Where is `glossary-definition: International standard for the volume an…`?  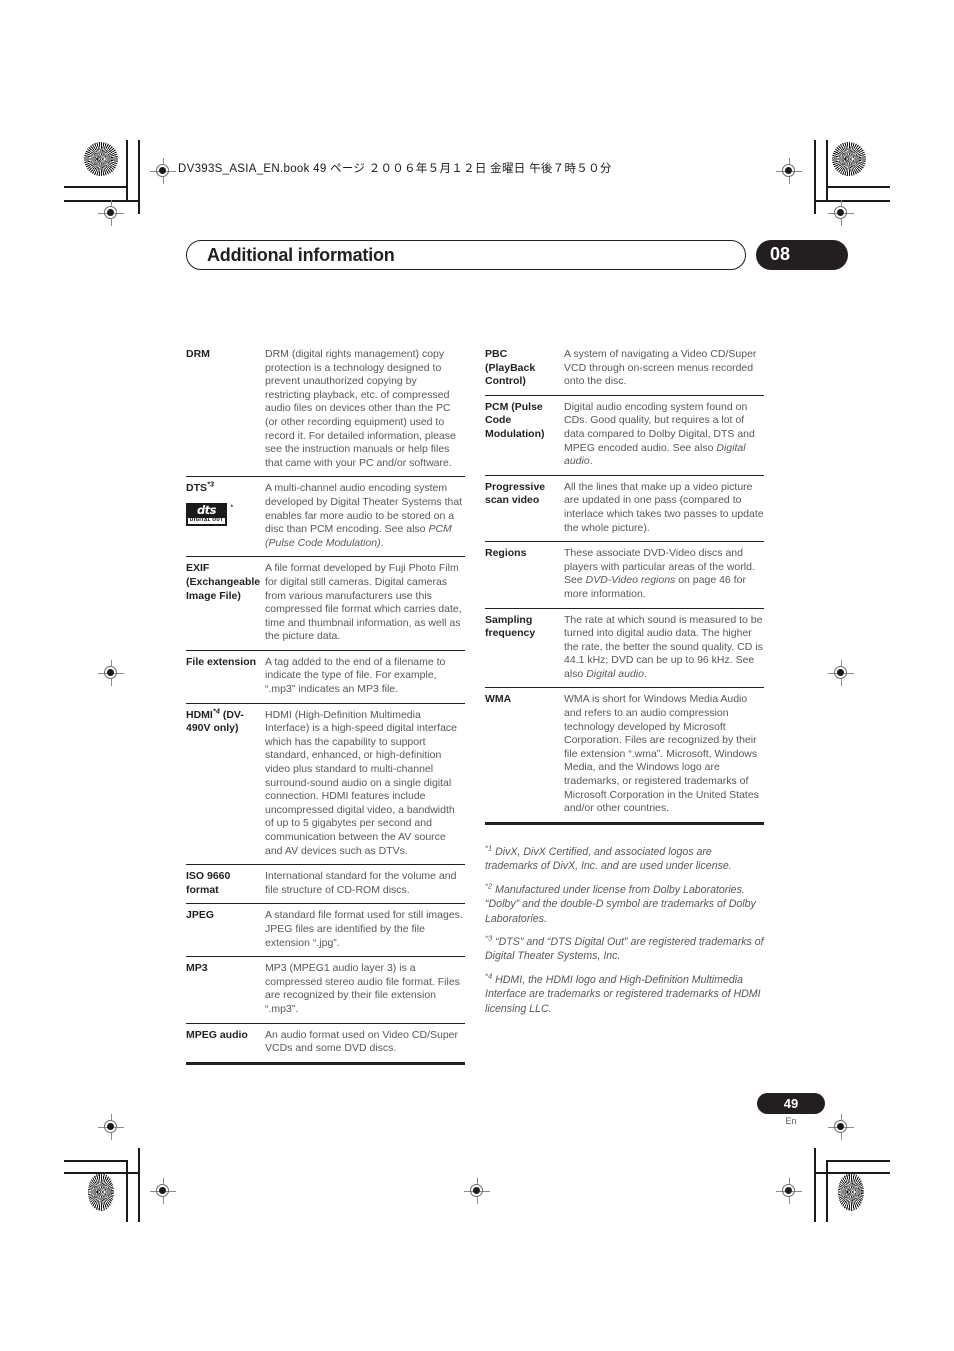
glossary-definition: International standard for the volume an… is located at coordinates (361, 883).